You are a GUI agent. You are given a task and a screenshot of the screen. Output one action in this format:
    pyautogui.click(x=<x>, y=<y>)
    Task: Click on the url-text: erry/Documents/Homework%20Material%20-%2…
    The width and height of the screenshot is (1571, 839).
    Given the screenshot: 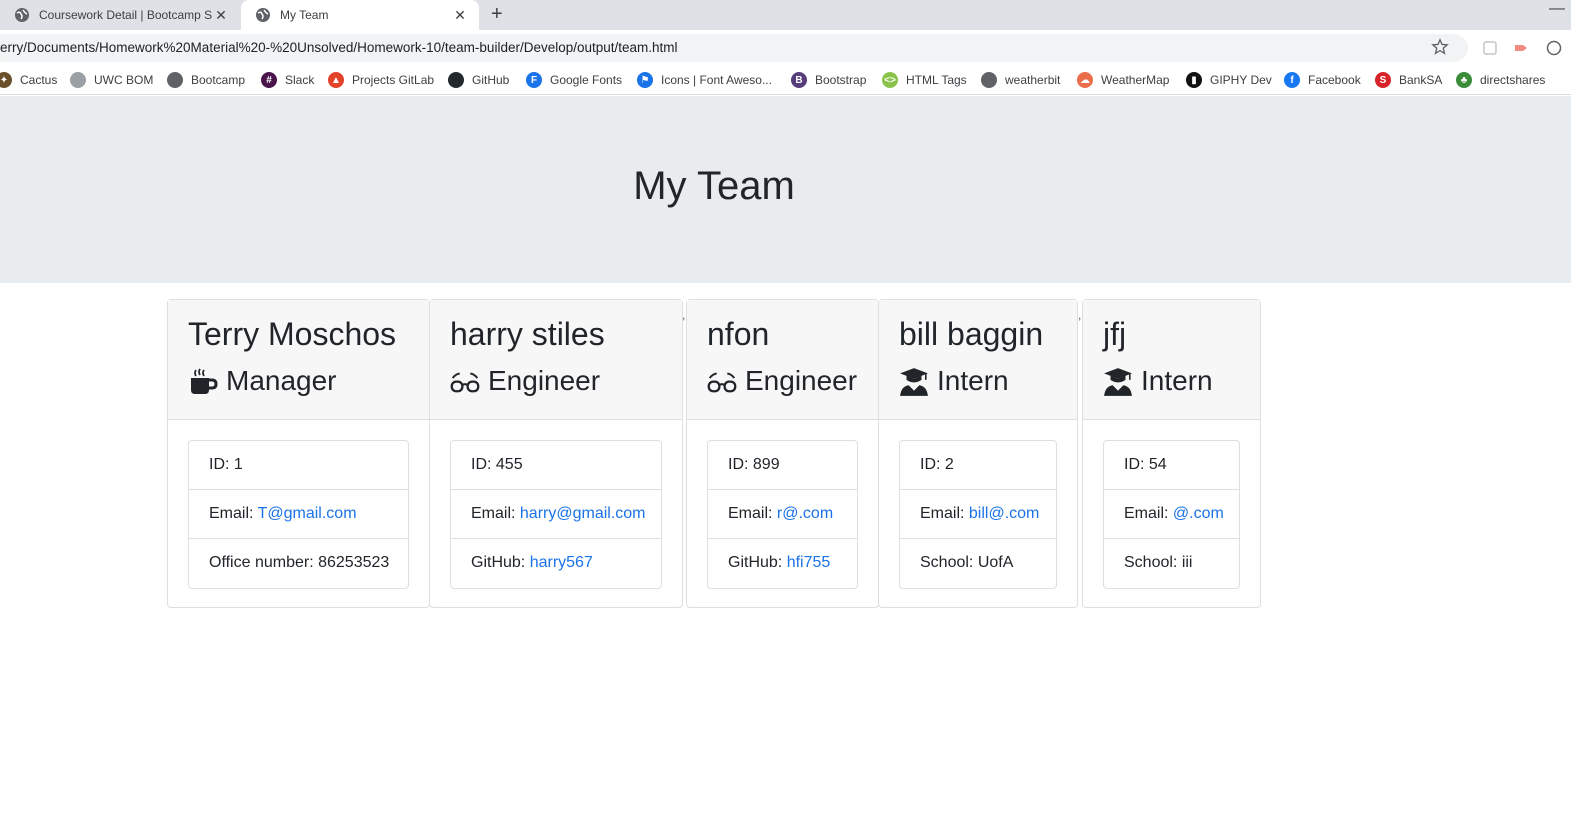 What is the action you would take?
    pyautogui.click(x=339, y=47)
    